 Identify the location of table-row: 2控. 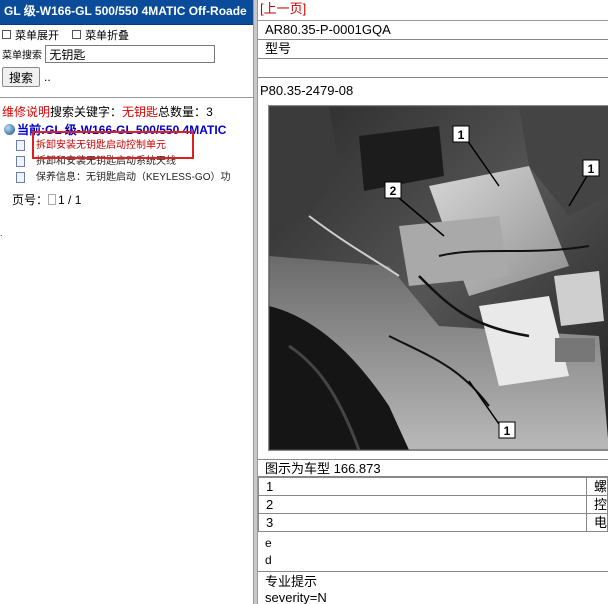
(433, 504).